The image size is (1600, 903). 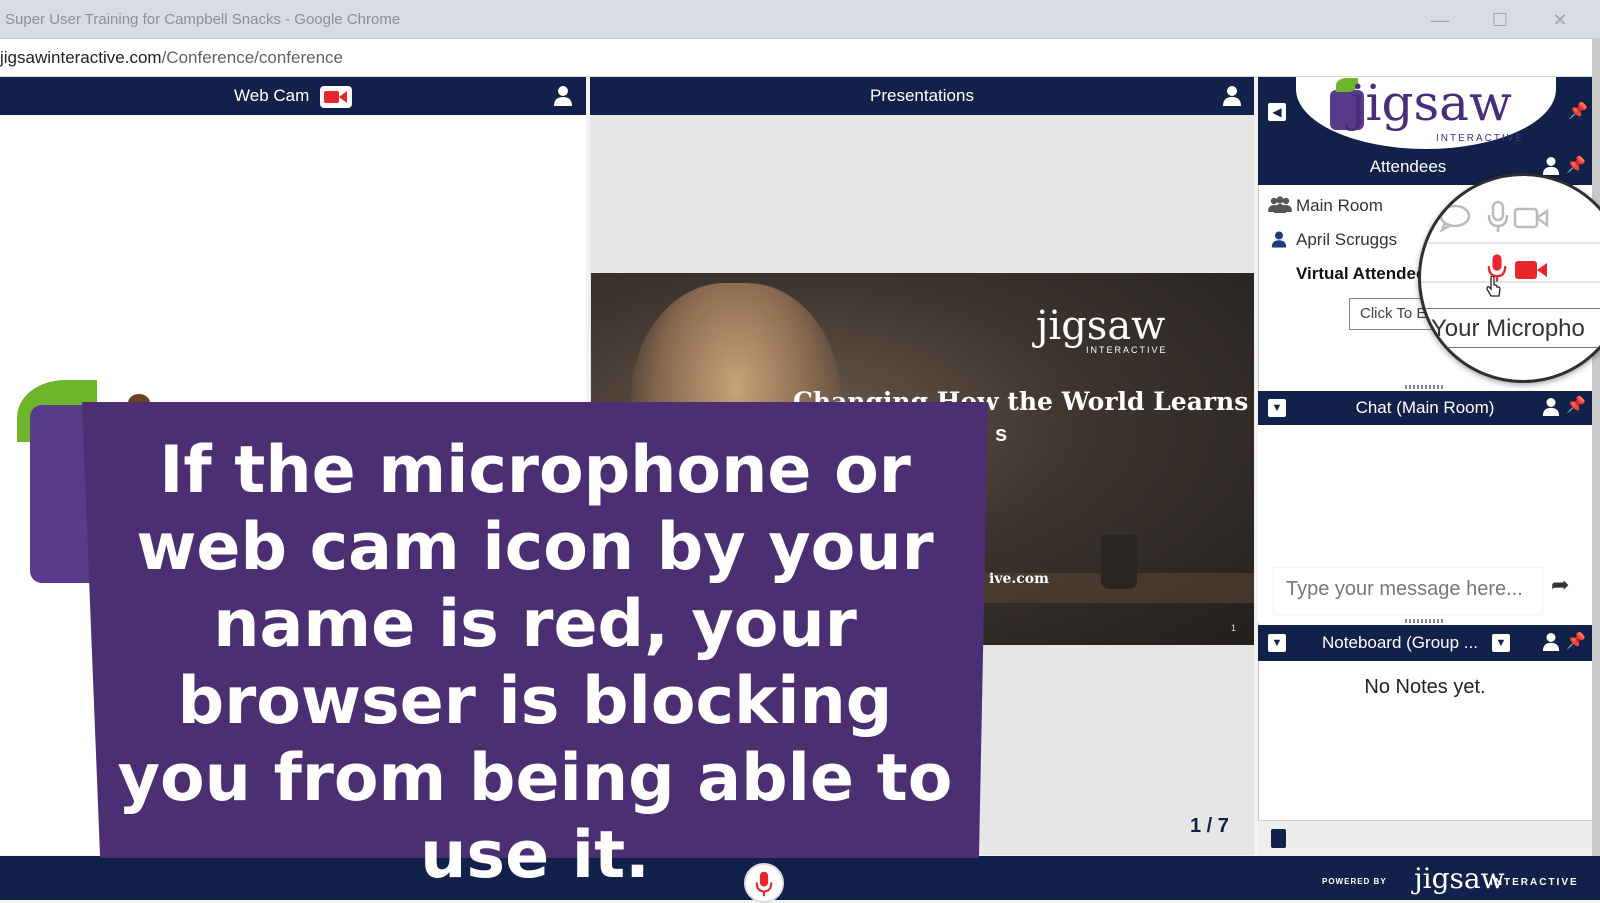 What do you see at coordinates (1209, 826) in the screenshot?
I see `slide-pager: 1 / 7` at bounding box center [1209, 826].